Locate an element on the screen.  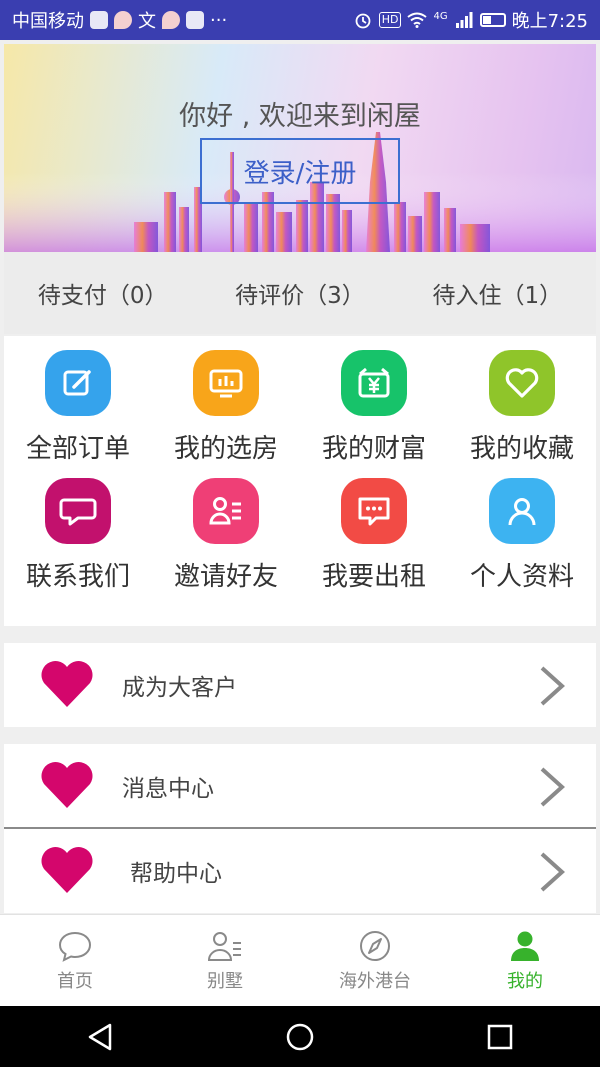
bottom-tab-bar: 首页 别墅 海外港台 我的 is located at coordinates (300, 960).